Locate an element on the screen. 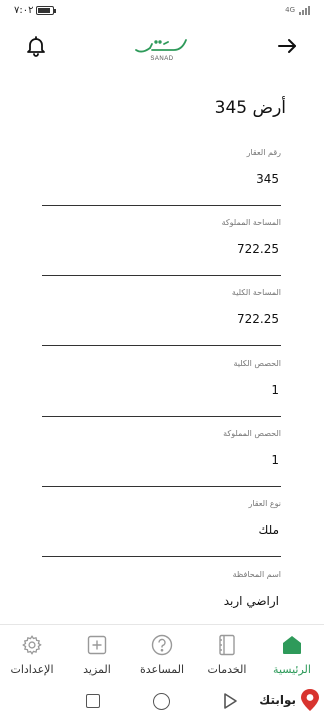 Image resolution: width=324 pixels, height=720 pixels. nav-item-settings: الإعدادات is located at coordinates (32, 654).